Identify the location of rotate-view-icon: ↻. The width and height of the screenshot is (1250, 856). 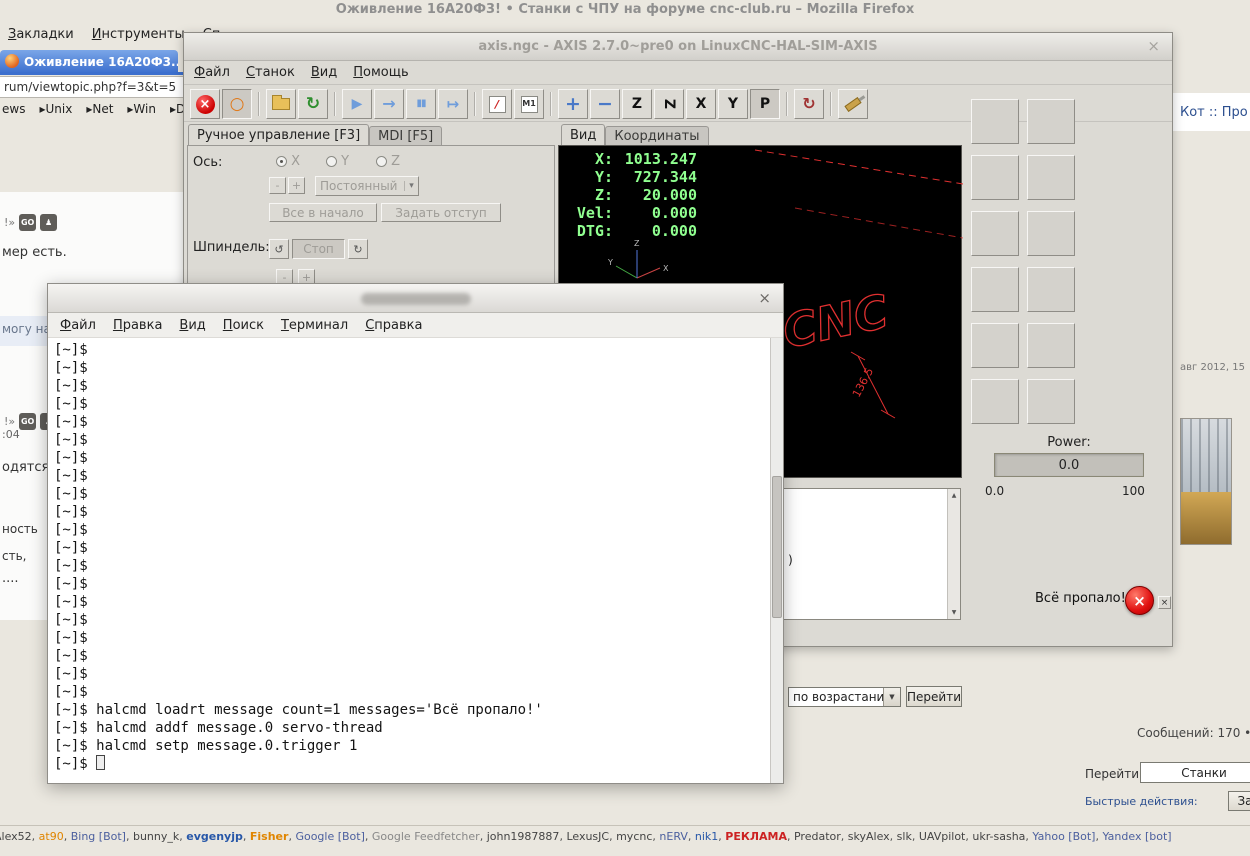
(809, 104).